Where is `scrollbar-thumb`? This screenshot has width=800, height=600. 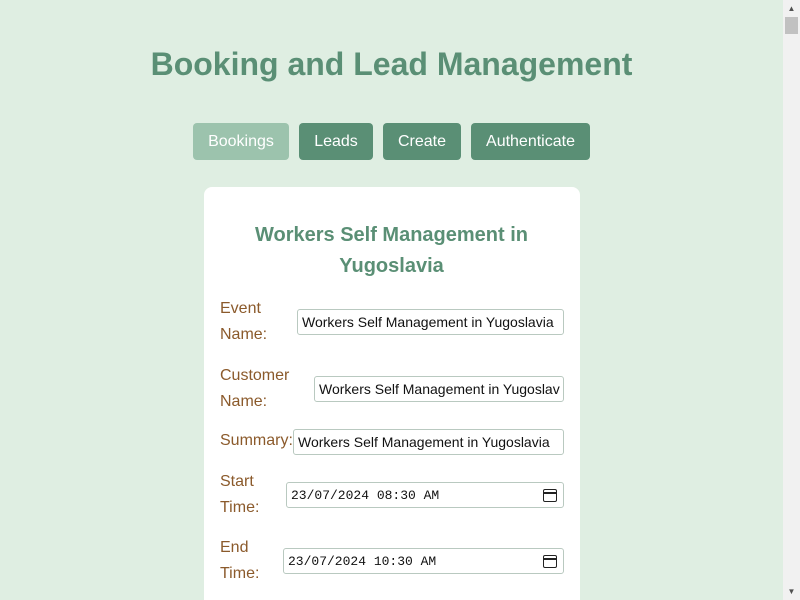
scrollbar-thumb is located at coordinates (791, 25).